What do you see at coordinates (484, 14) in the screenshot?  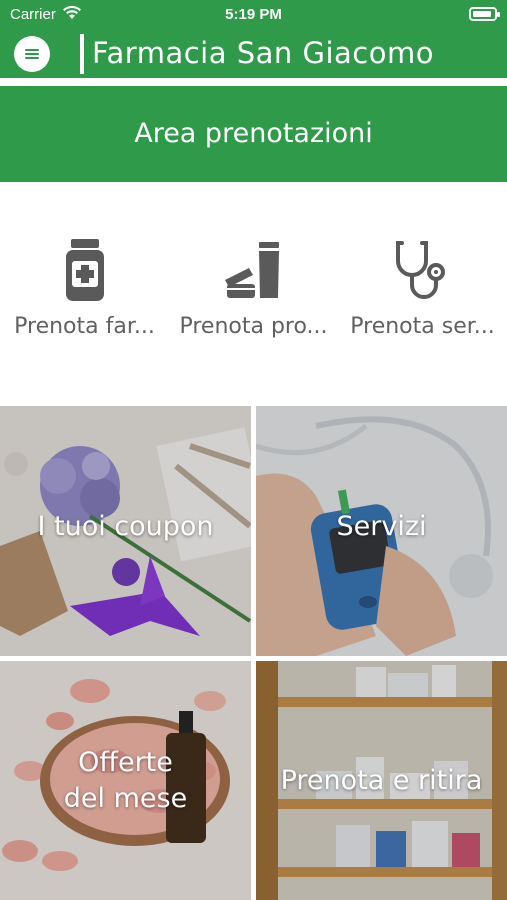 I see `battery-icon` at bounding box center [484, 14].